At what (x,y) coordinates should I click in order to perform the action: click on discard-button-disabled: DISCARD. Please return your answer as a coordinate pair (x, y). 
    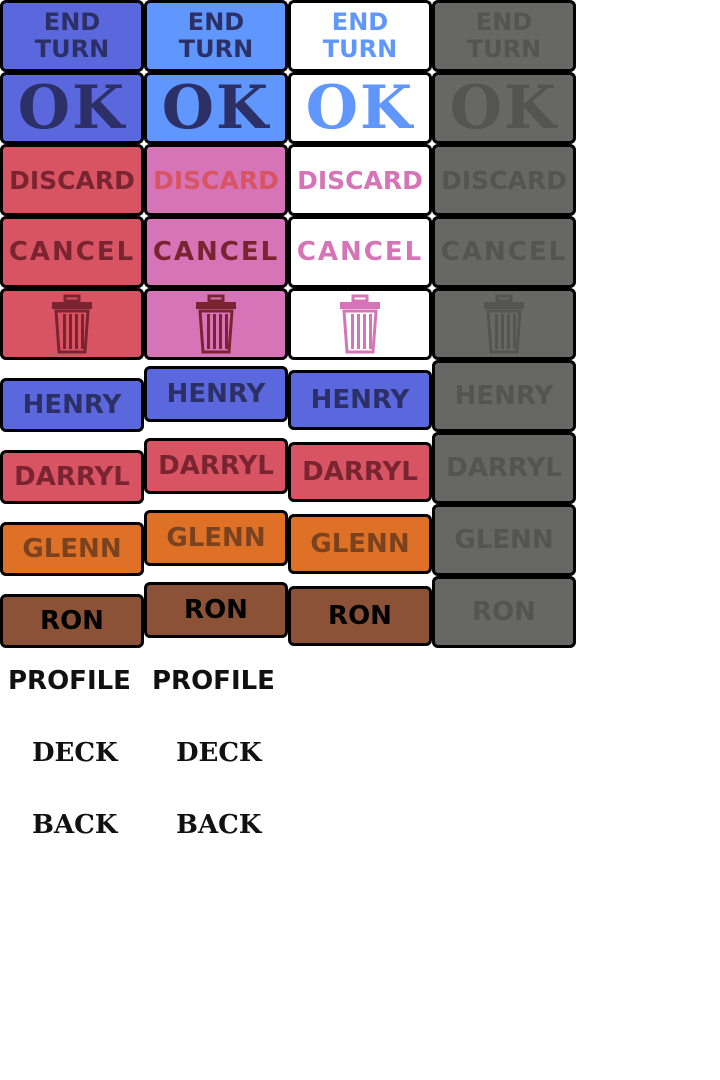
    Looking at the image, I should click on (504, 180).